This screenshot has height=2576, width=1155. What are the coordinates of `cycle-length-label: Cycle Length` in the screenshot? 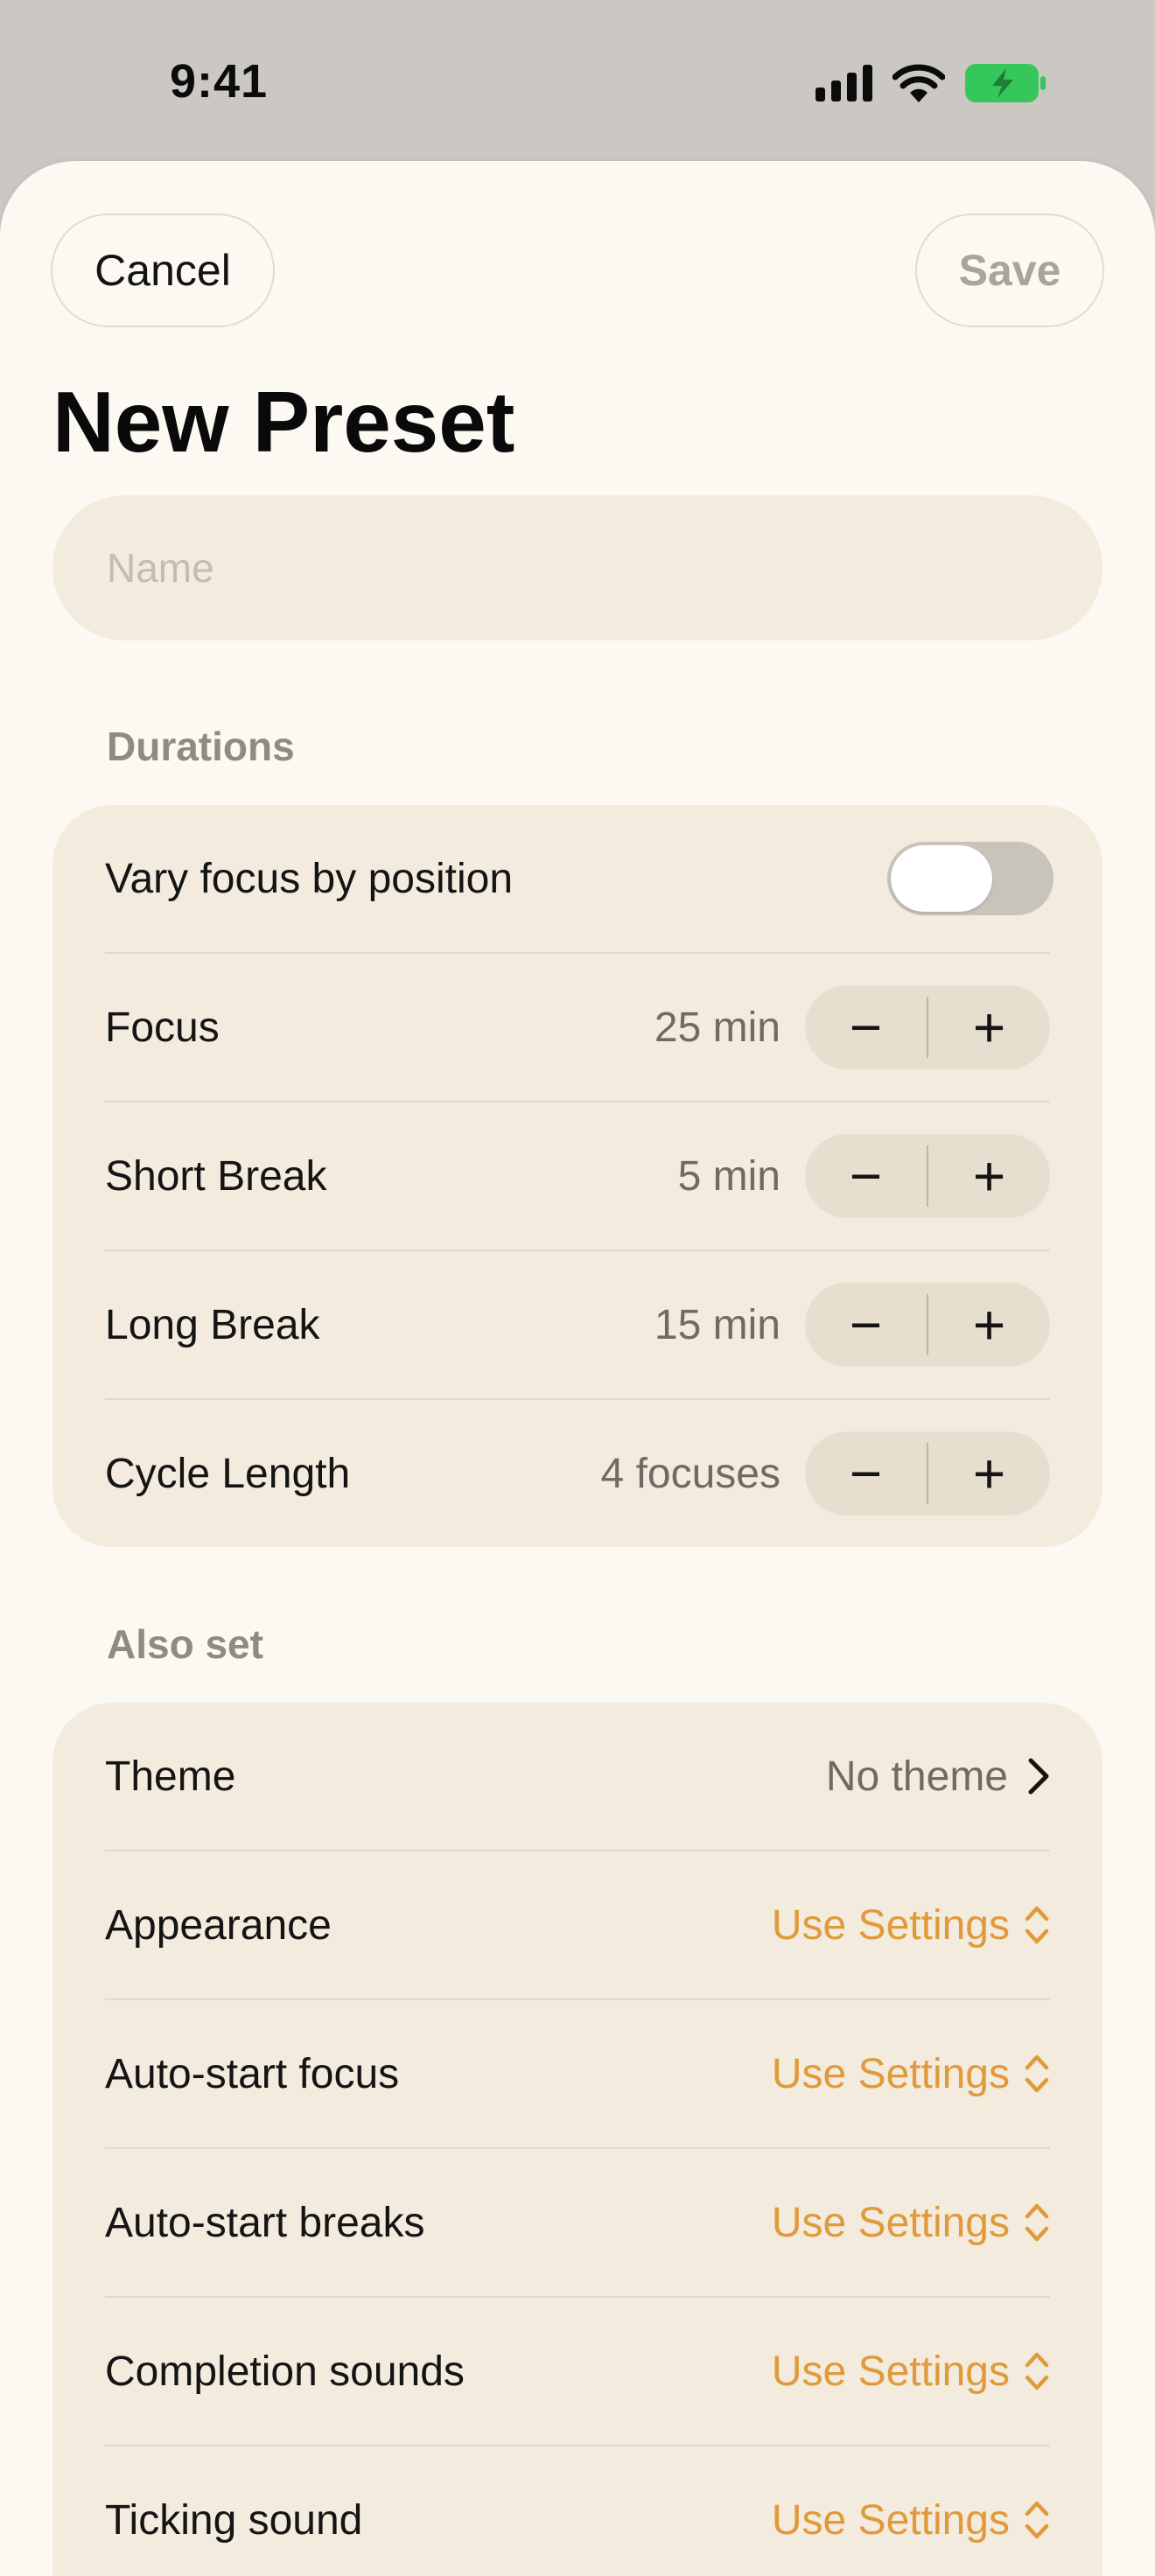 It's located at (228, 1473).